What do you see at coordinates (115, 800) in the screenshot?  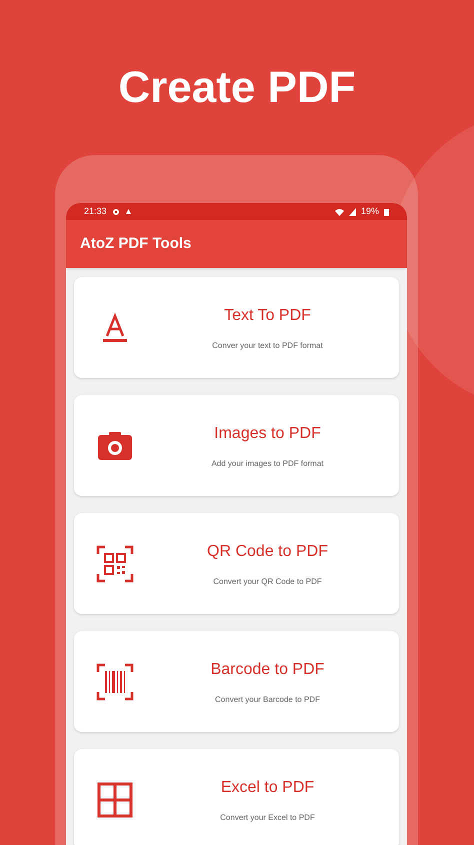 I see `grid-icon` at bounding box center [115, 800].